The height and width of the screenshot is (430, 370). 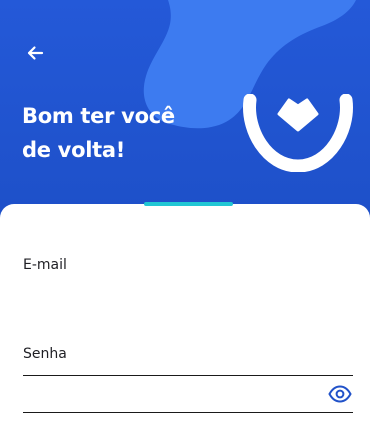 What do you see at coordinates (298, 133) in the screenshot?
I see `brand-logo-icon` at bounding box center [298, 133].